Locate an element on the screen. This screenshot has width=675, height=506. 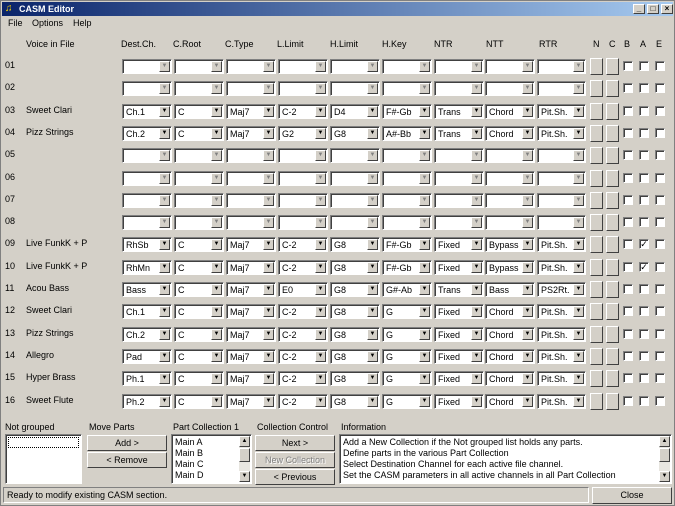
ntt-select: ▼ is located at coordinates (510, 178).